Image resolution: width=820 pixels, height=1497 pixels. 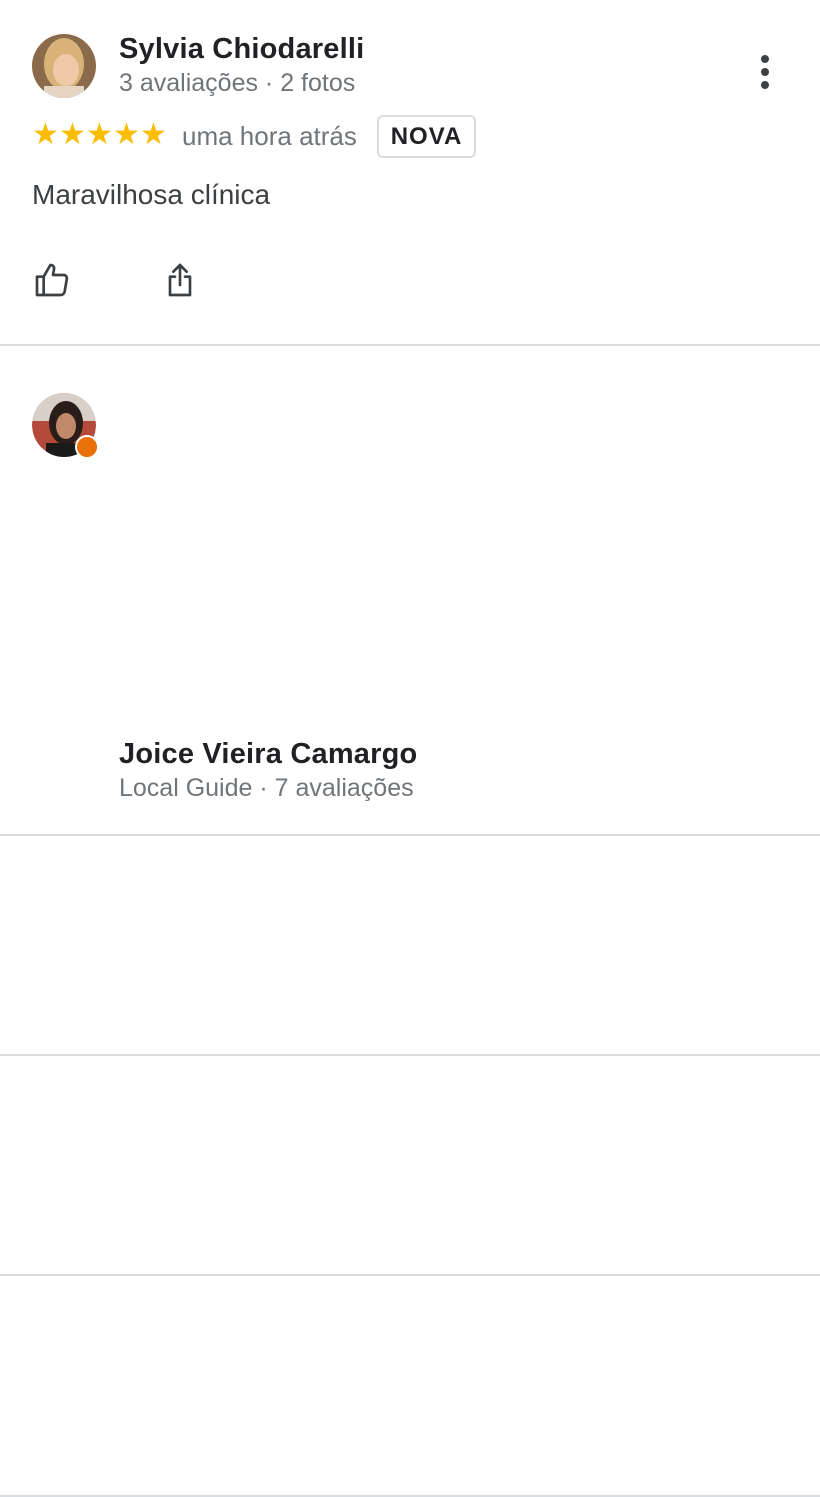 What do you see at coordinates (52, 280) in the screenshot?
I see `thumbs-up-icon` at bounding box center [52, 280].